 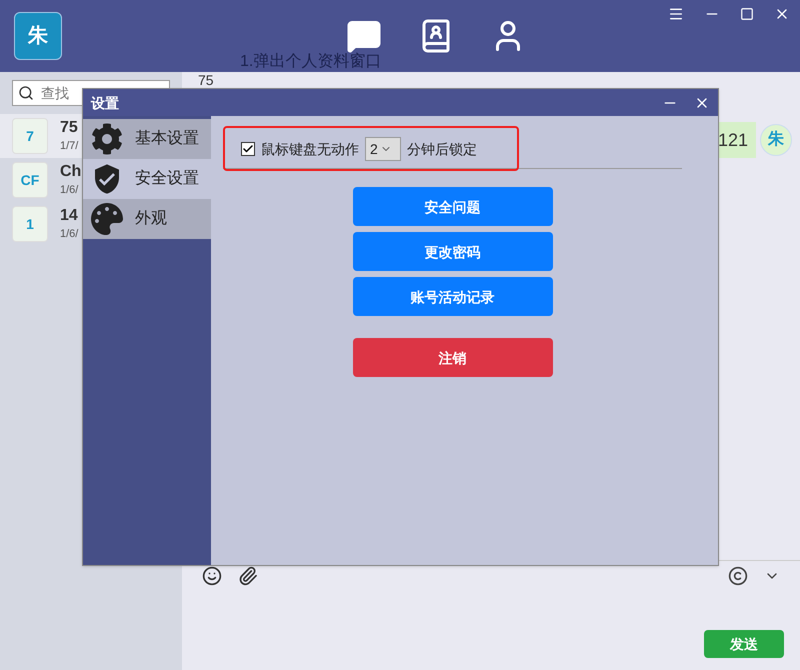 What do you see at coordinates (69, 146) in the screenshot?
I see `conversation-time: 1/7/` at bounding box center [69, 146].